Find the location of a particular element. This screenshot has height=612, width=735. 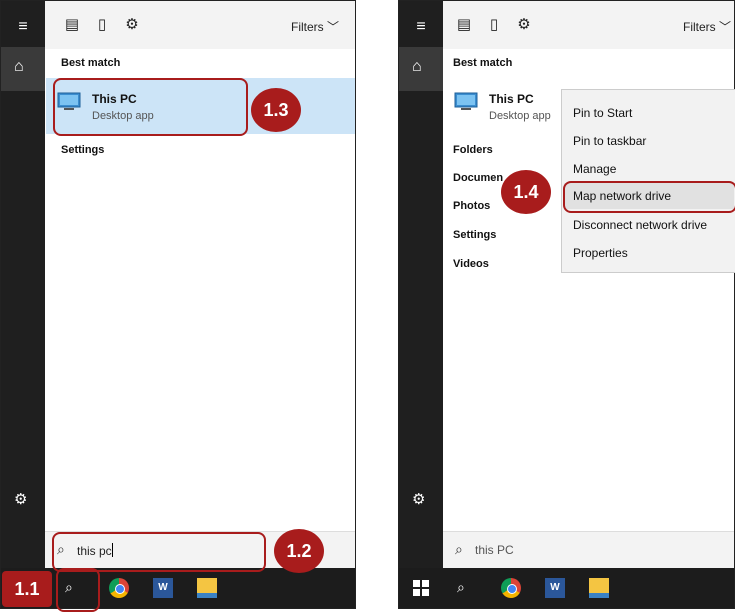

menu-item-pin-to-start: Pin to Start is located at coordinates (602, 113).